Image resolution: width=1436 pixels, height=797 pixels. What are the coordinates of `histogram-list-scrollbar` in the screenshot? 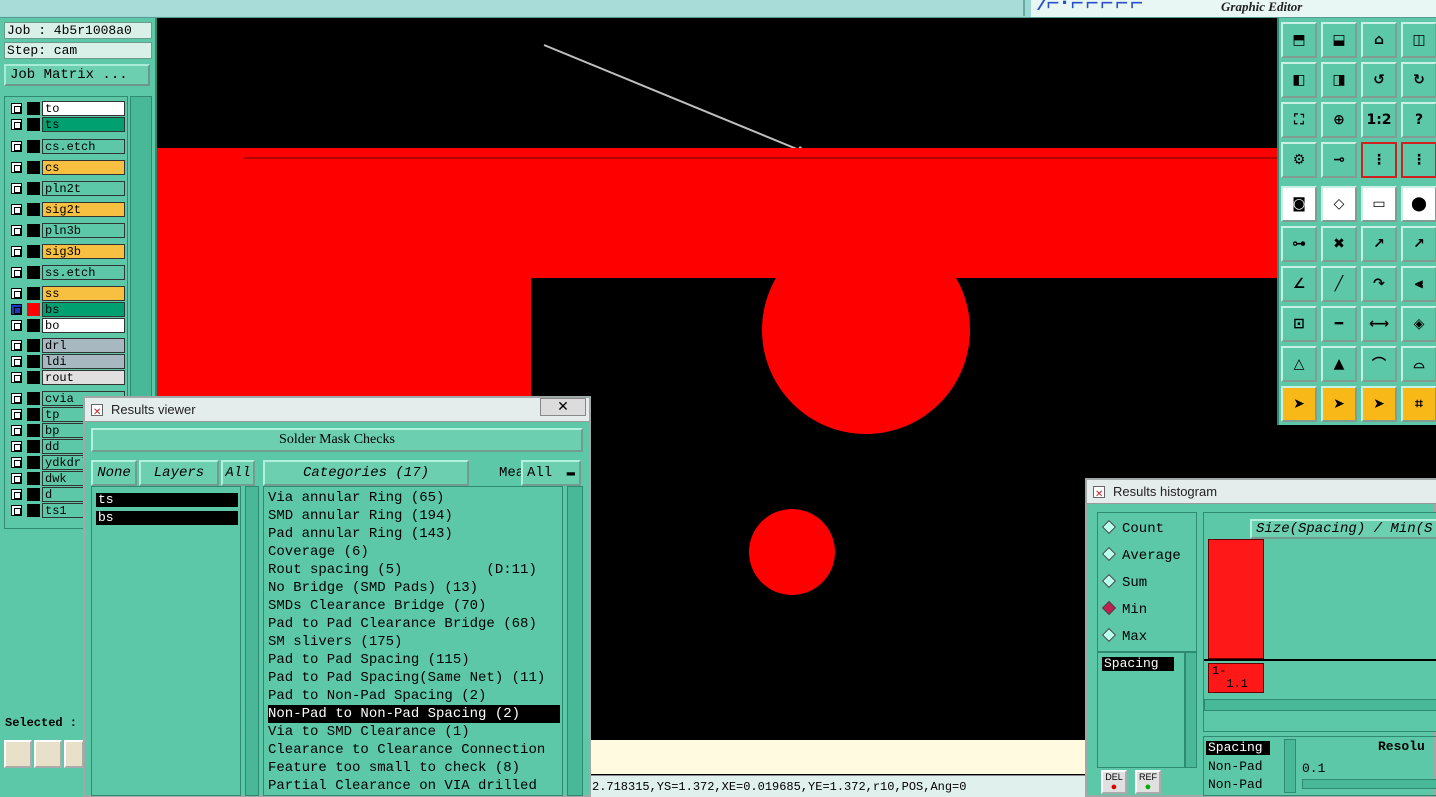 It's located at (1191, 710).